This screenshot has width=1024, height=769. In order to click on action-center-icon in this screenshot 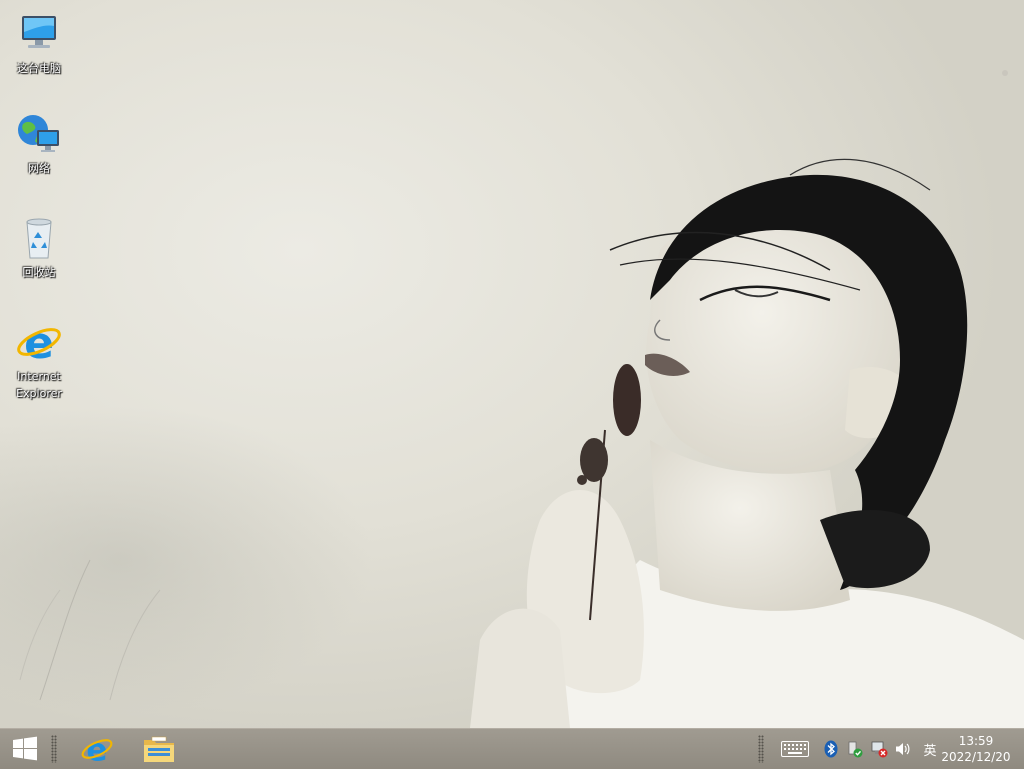, I will do `click(855, 749)`.